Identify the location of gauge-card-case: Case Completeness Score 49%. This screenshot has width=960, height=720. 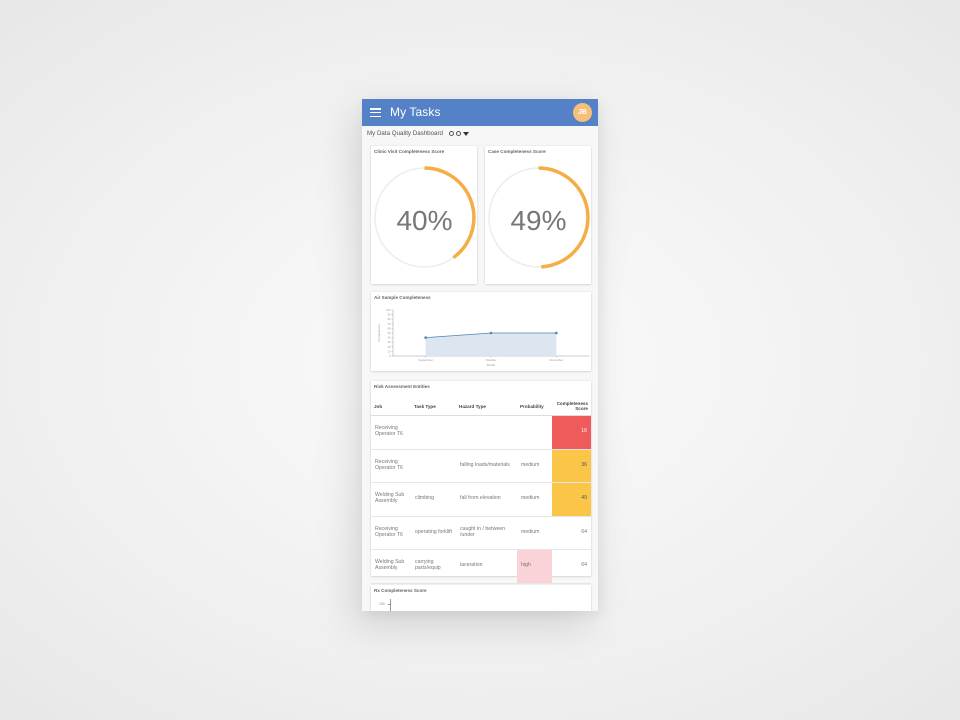
(538, 215).